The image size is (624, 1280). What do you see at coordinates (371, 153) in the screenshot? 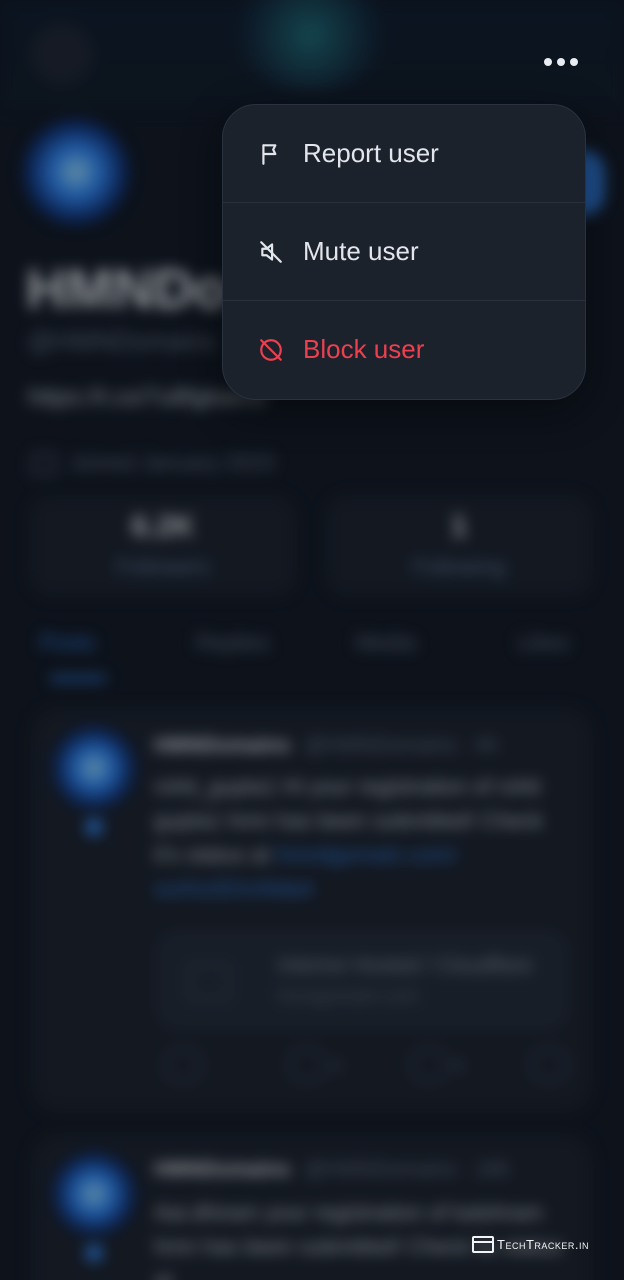
I see `menu-item-label: Report user` at bounding box center [371, 153].